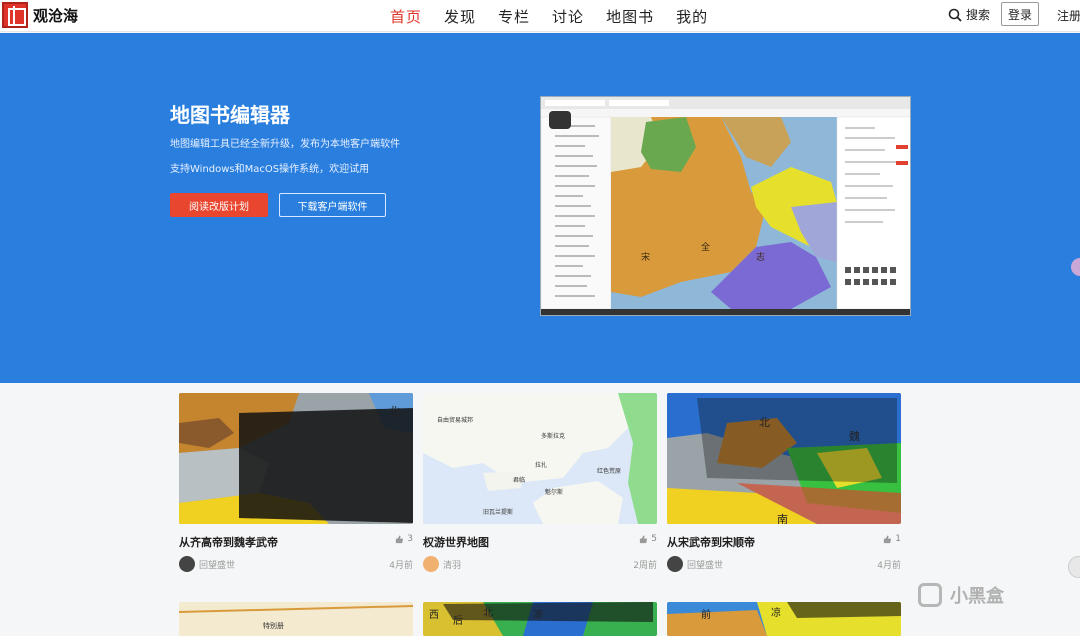 Image resolution: width=1080 pixels, height=636 pixels. Describe the element at coordinates (654, 539) in the screenshot. I see `like-count-value: 5` at that location.